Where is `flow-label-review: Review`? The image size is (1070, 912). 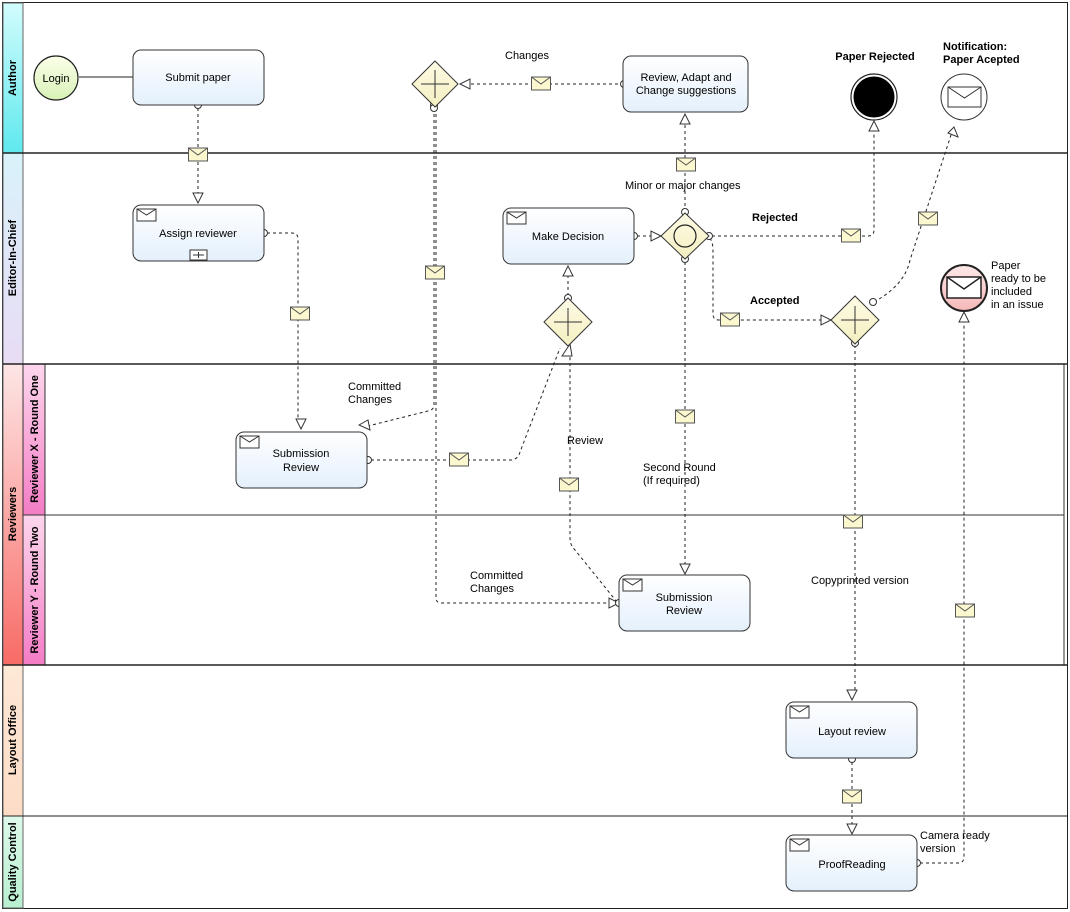
flow-label-review: Review is located at coordinates (585, 441).